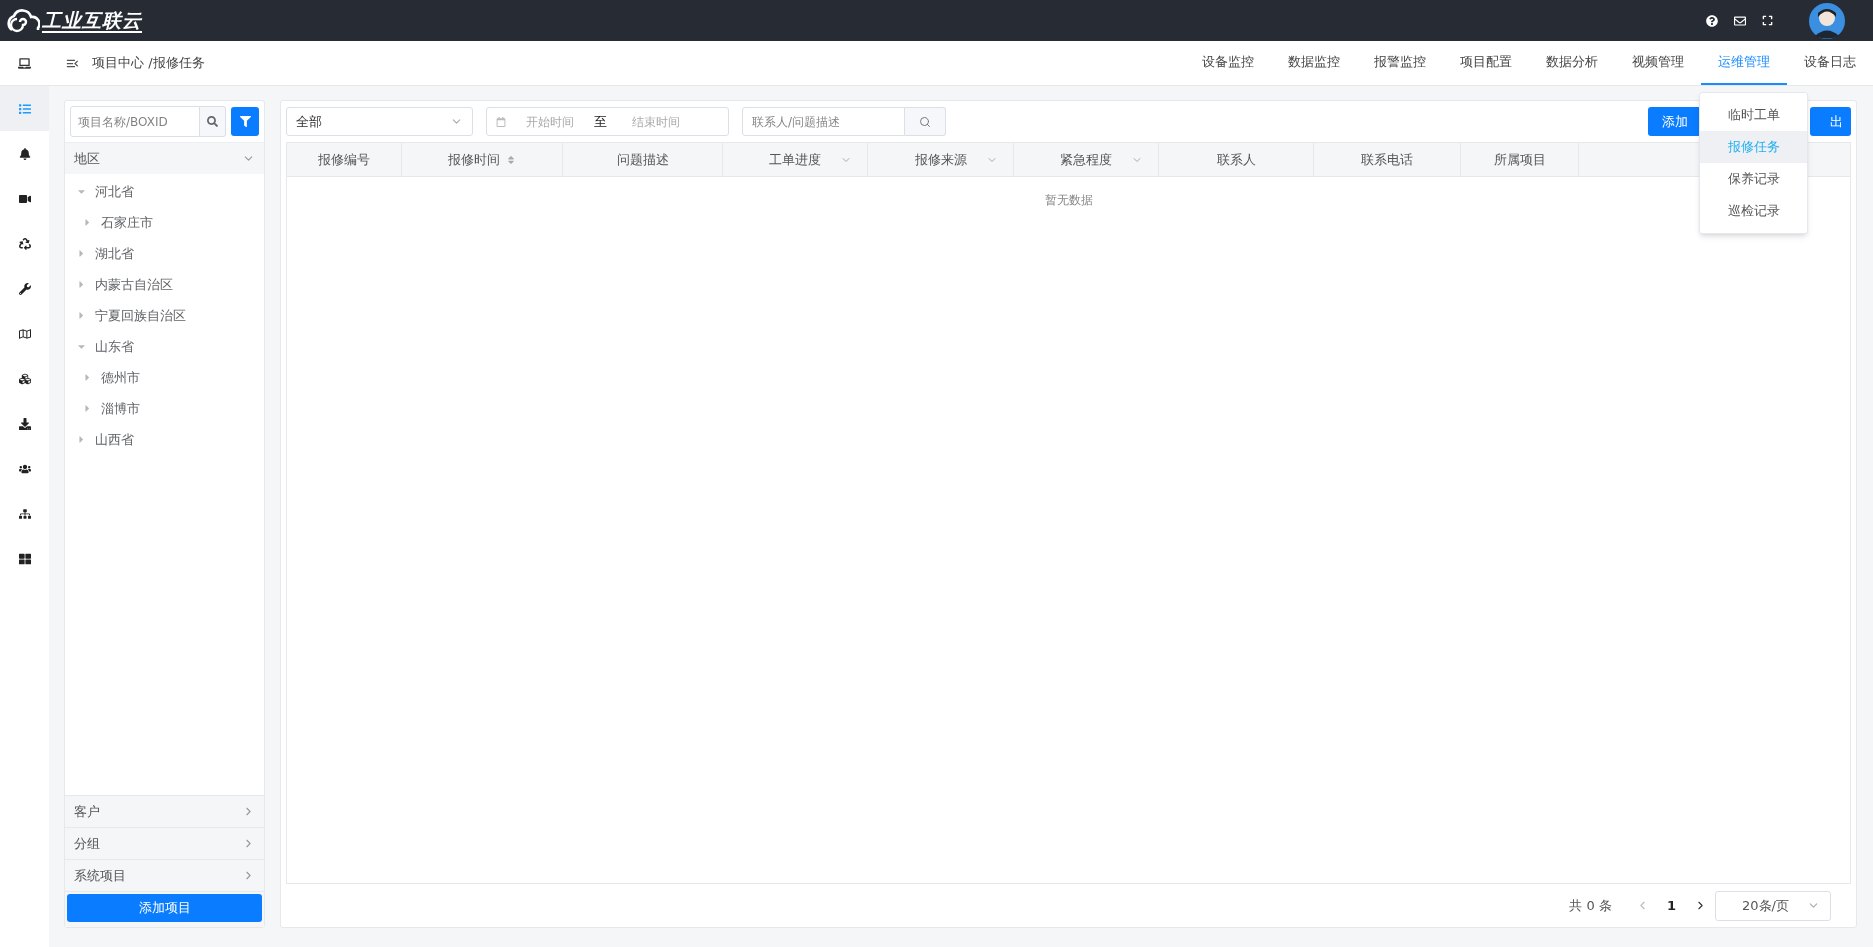 The image size is (1873, 947). Describe the element at coordinates (1744, 63) in the screenshot. I see `nav-tab: 运维管理` at that location.